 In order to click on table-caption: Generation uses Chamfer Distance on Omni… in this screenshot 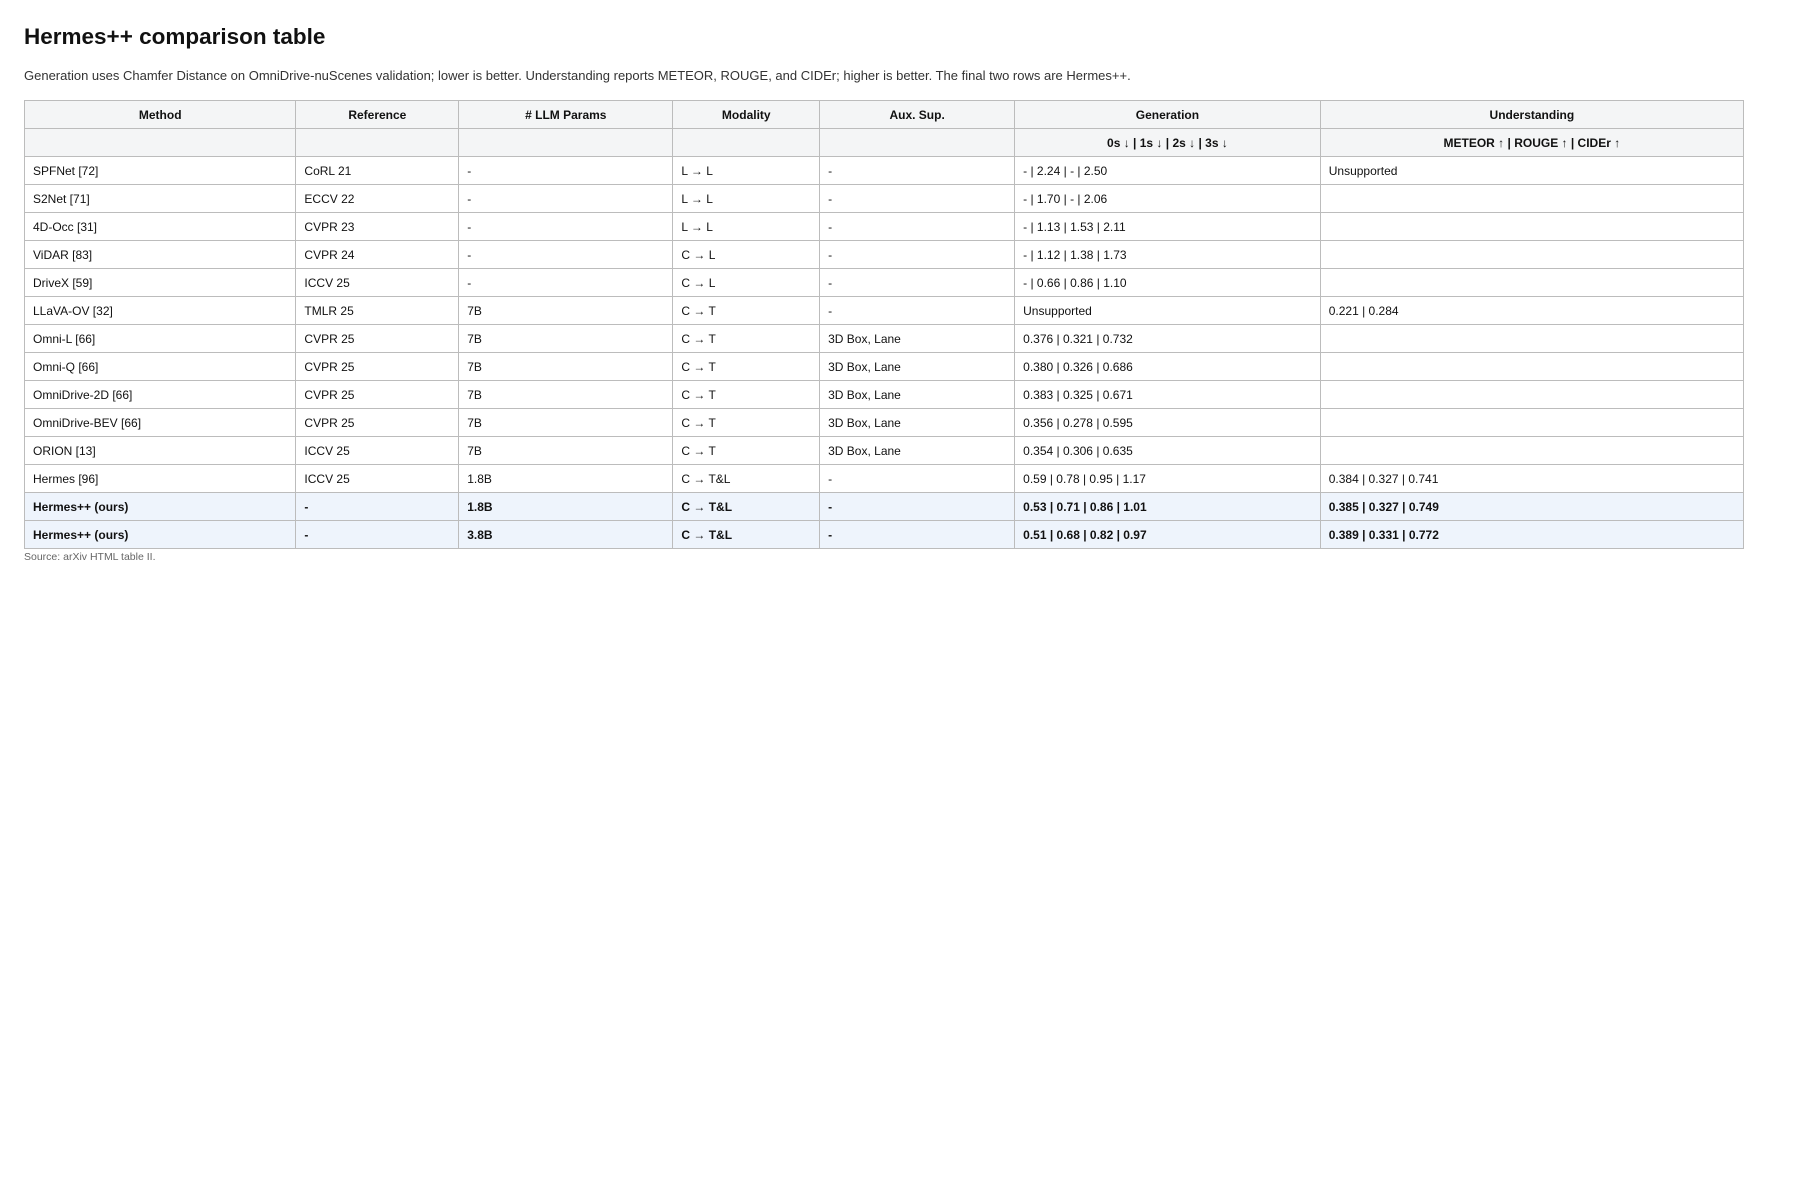, I will do `click(577, 75)`.